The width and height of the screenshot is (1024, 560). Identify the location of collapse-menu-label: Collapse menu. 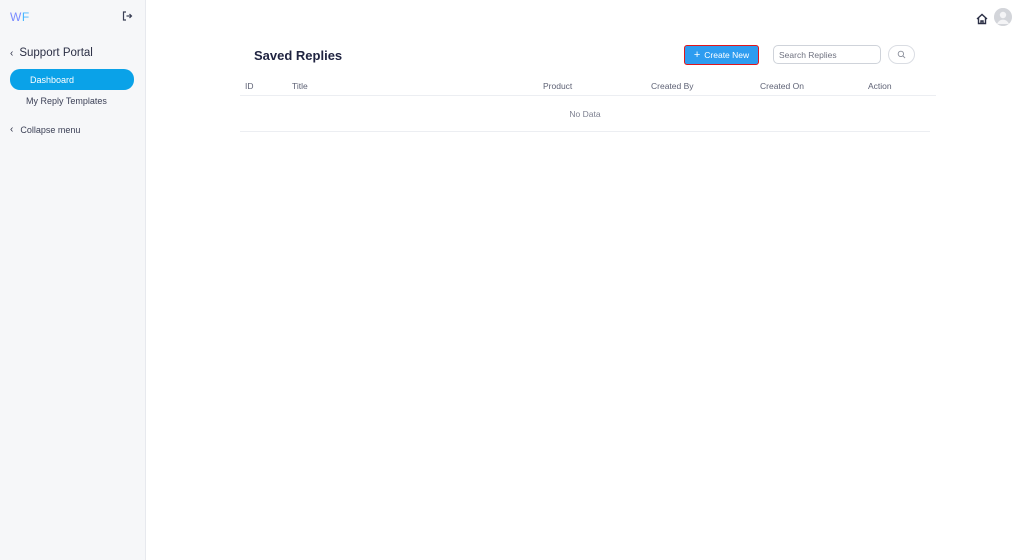
(50, 129).